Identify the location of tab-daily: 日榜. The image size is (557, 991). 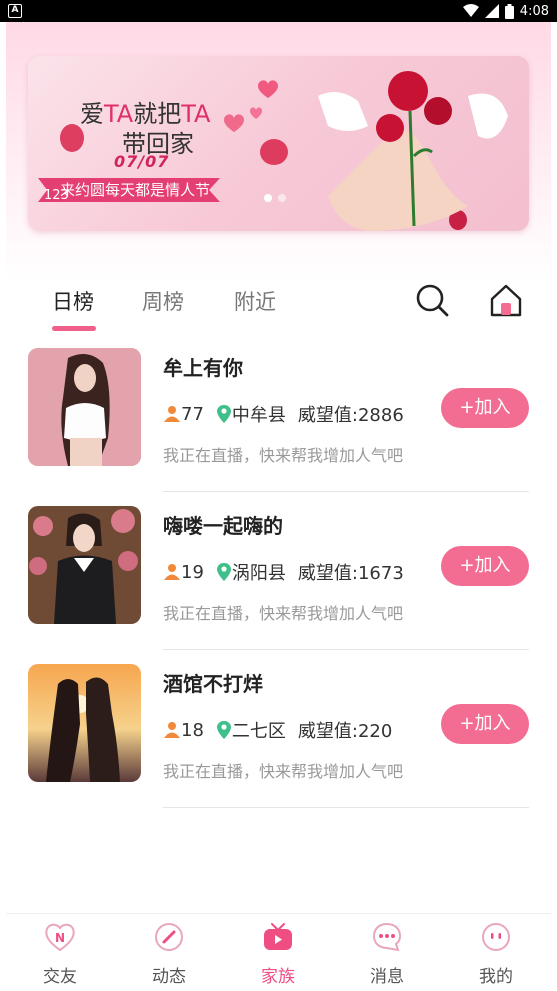
(73, 301).